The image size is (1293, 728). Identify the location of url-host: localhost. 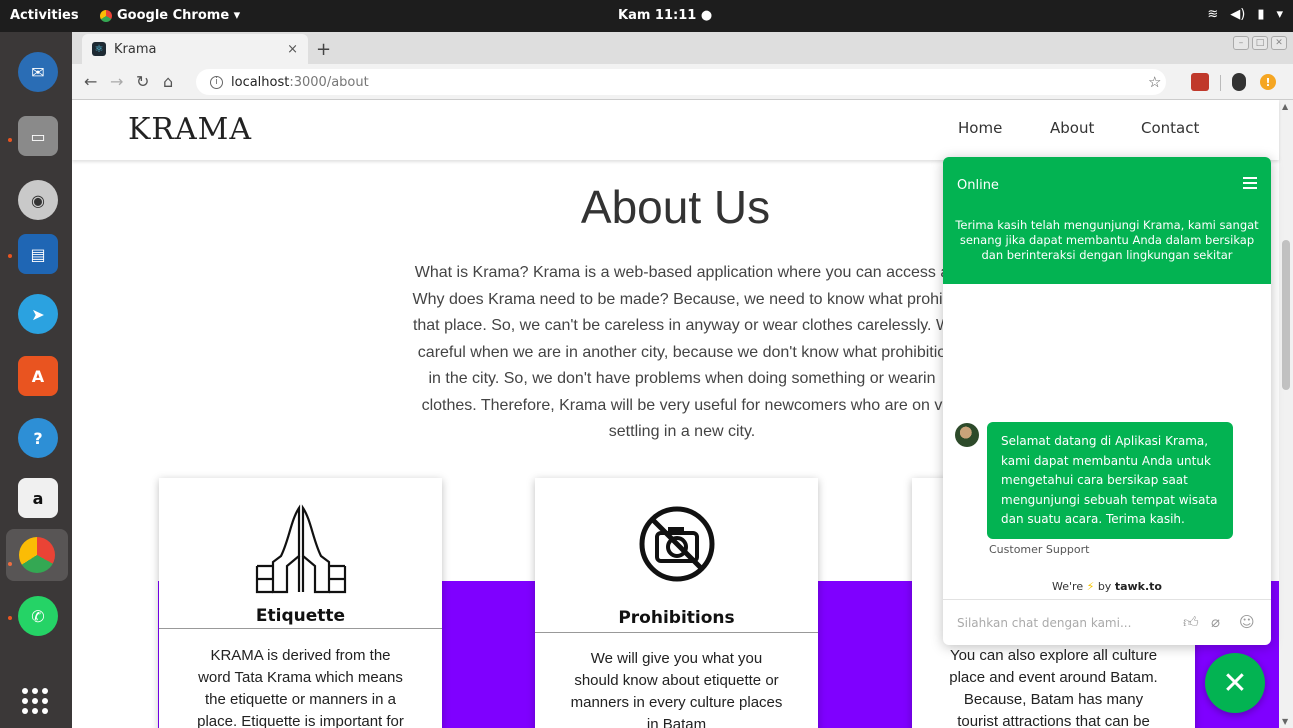
(260, 82).